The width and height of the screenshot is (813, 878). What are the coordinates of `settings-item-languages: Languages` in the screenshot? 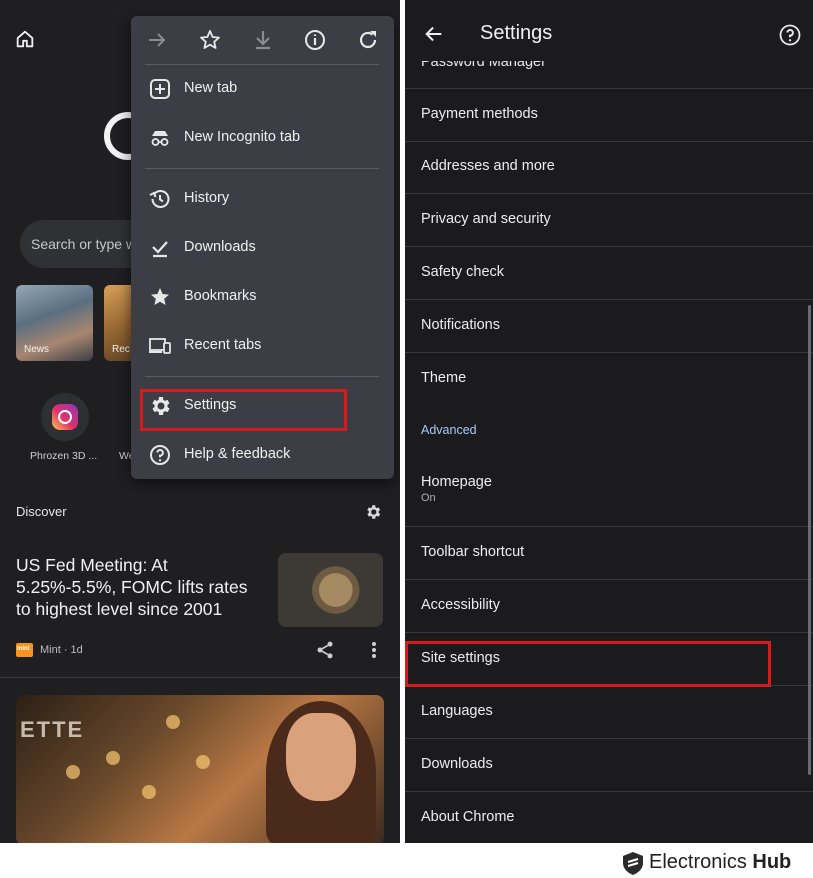 It's located at (609, 712).